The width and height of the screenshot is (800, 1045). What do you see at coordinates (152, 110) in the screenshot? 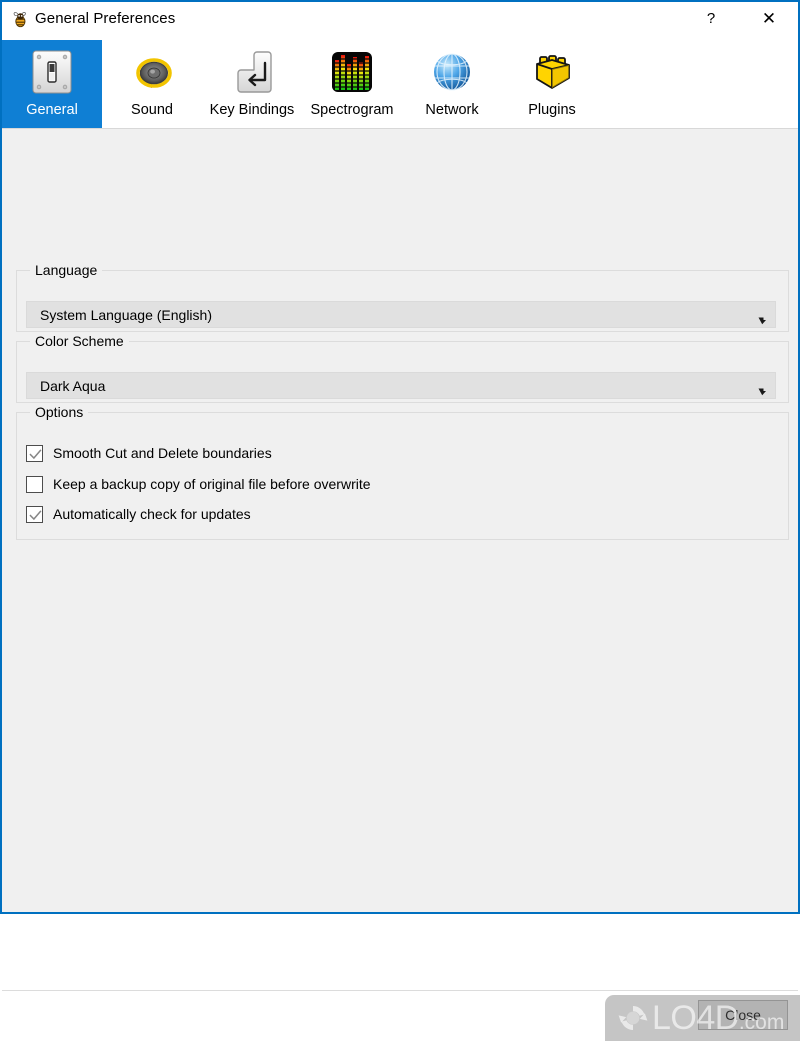
I see `tab-sound-label: Sound` at bounding box center [152, 110].